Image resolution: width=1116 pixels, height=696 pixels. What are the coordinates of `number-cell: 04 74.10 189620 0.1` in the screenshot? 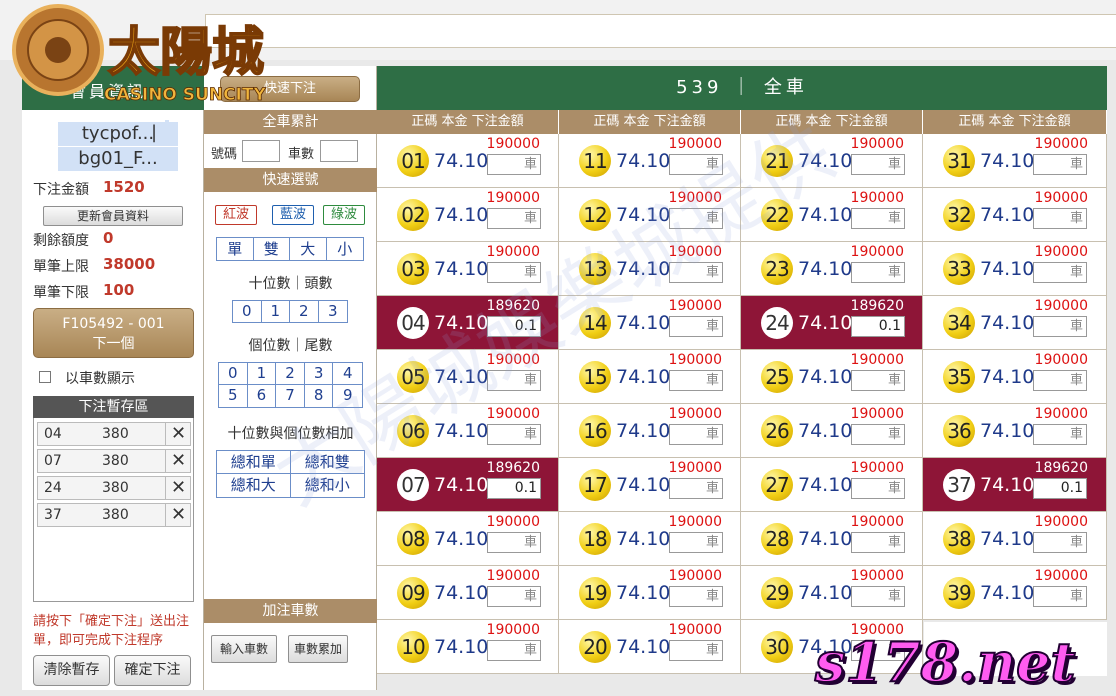 It's located at (468, 323).